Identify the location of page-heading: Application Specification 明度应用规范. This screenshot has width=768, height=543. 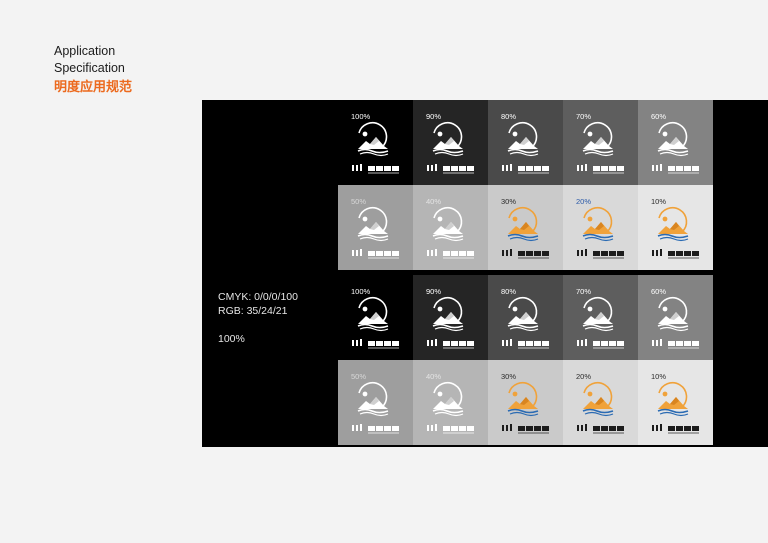
(93, 70).